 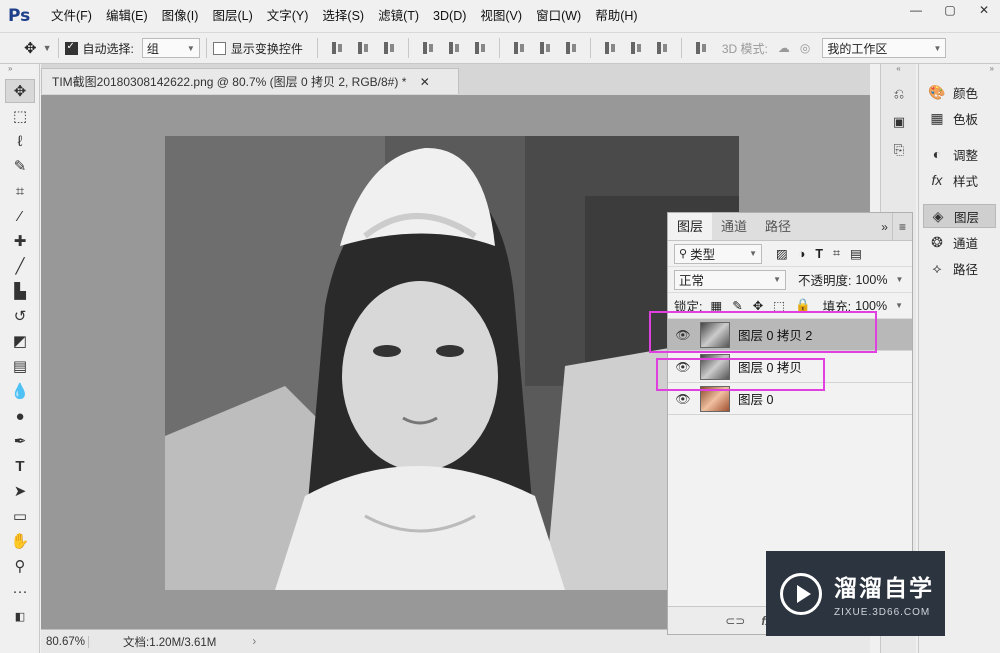 What do you see at coordinates (836, 253) in the screenshot?
I see `filter-shape-icon: ⌗` at bounding box center [836, 253].